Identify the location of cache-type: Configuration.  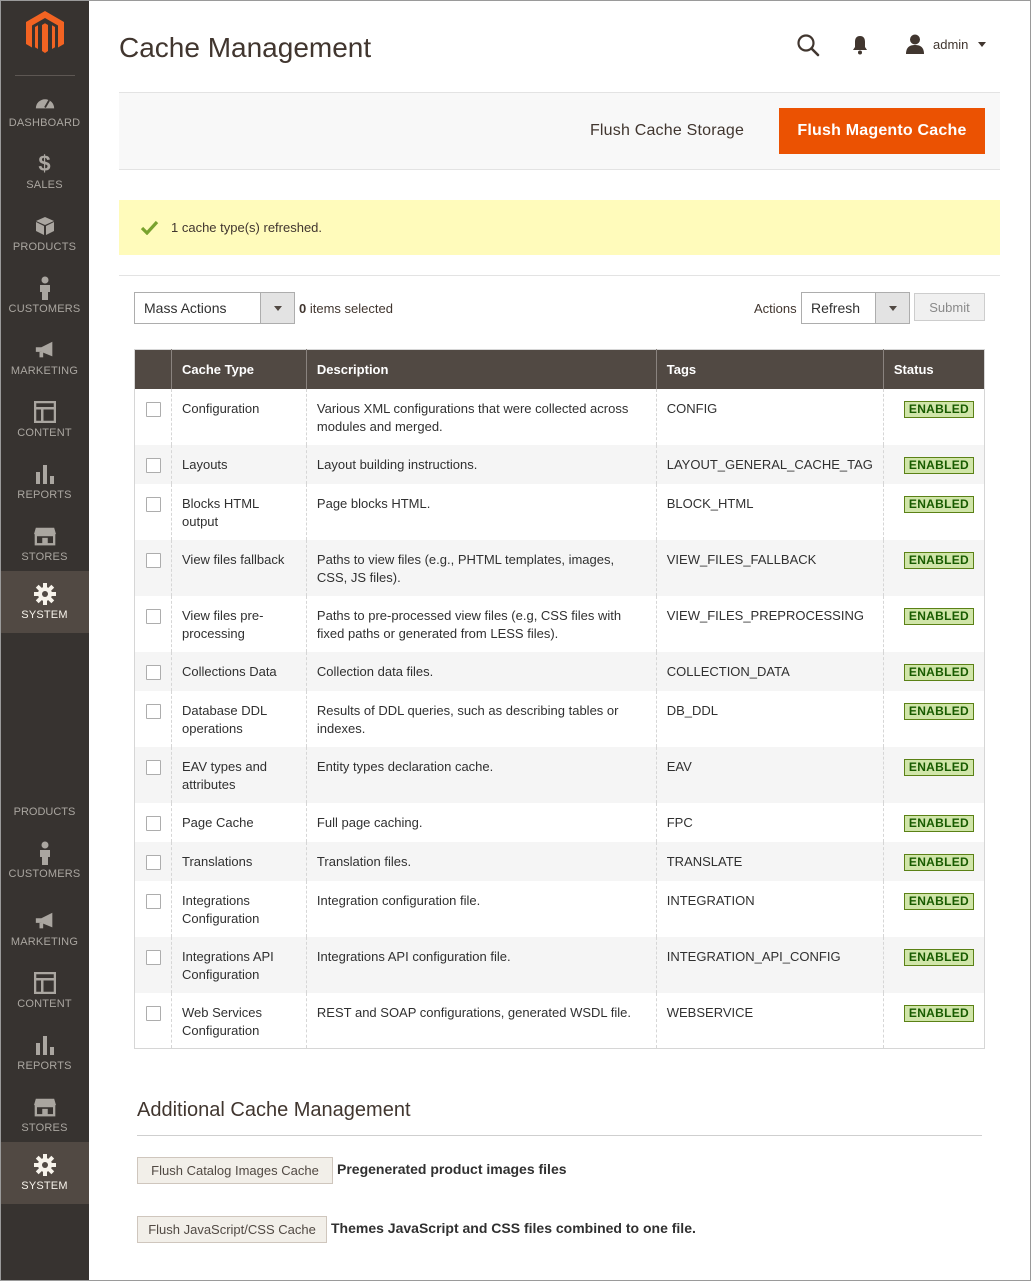
(221, 408).